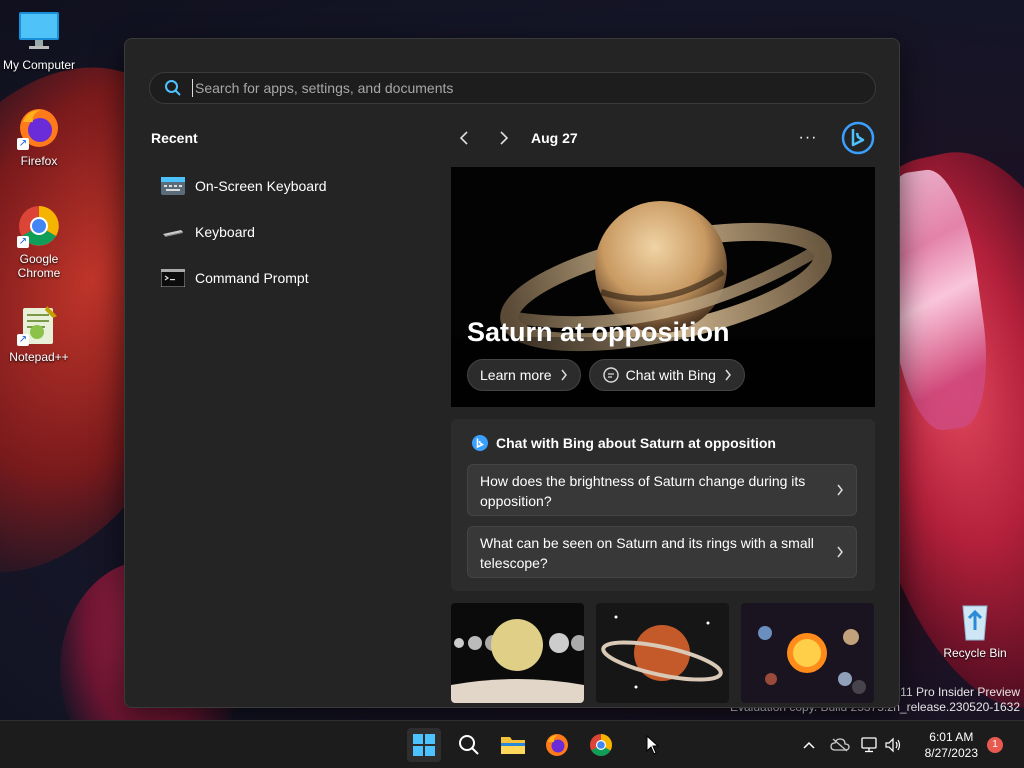  Describe the element at coordinates (516, 375) in the screenshot. I see `learn-more-label: Learn more` at that location.